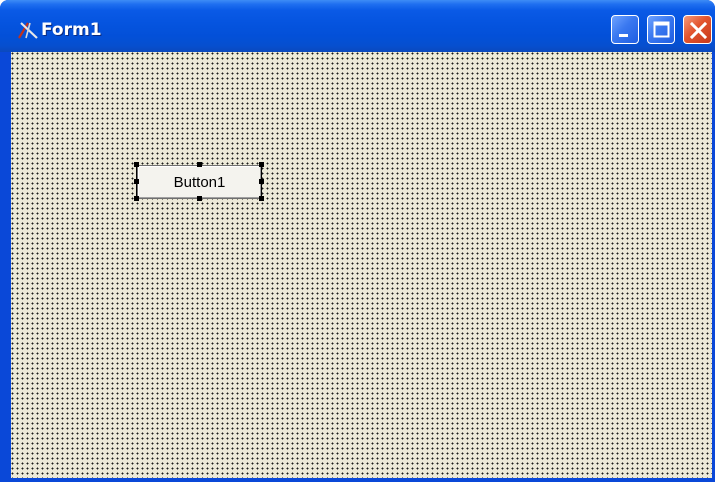 This screenshot has width=715, height=482. What do you see at coordinates (625, 29) in the screenshot?
I see `minimize-button` at bounding box center [625, 29].